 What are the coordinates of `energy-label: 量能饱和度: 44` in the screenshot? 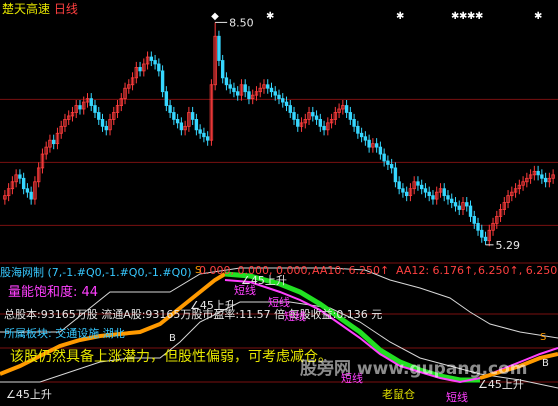 It's located at (53, 292).